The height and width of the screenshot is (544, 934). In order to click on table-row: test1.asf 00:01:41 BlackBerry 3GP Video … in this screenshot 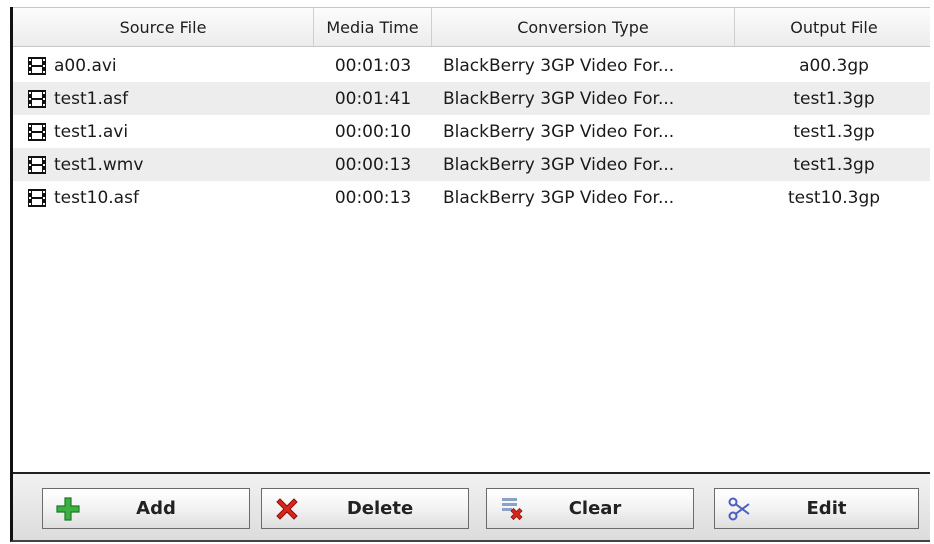, I will do `click(471, 98)`.